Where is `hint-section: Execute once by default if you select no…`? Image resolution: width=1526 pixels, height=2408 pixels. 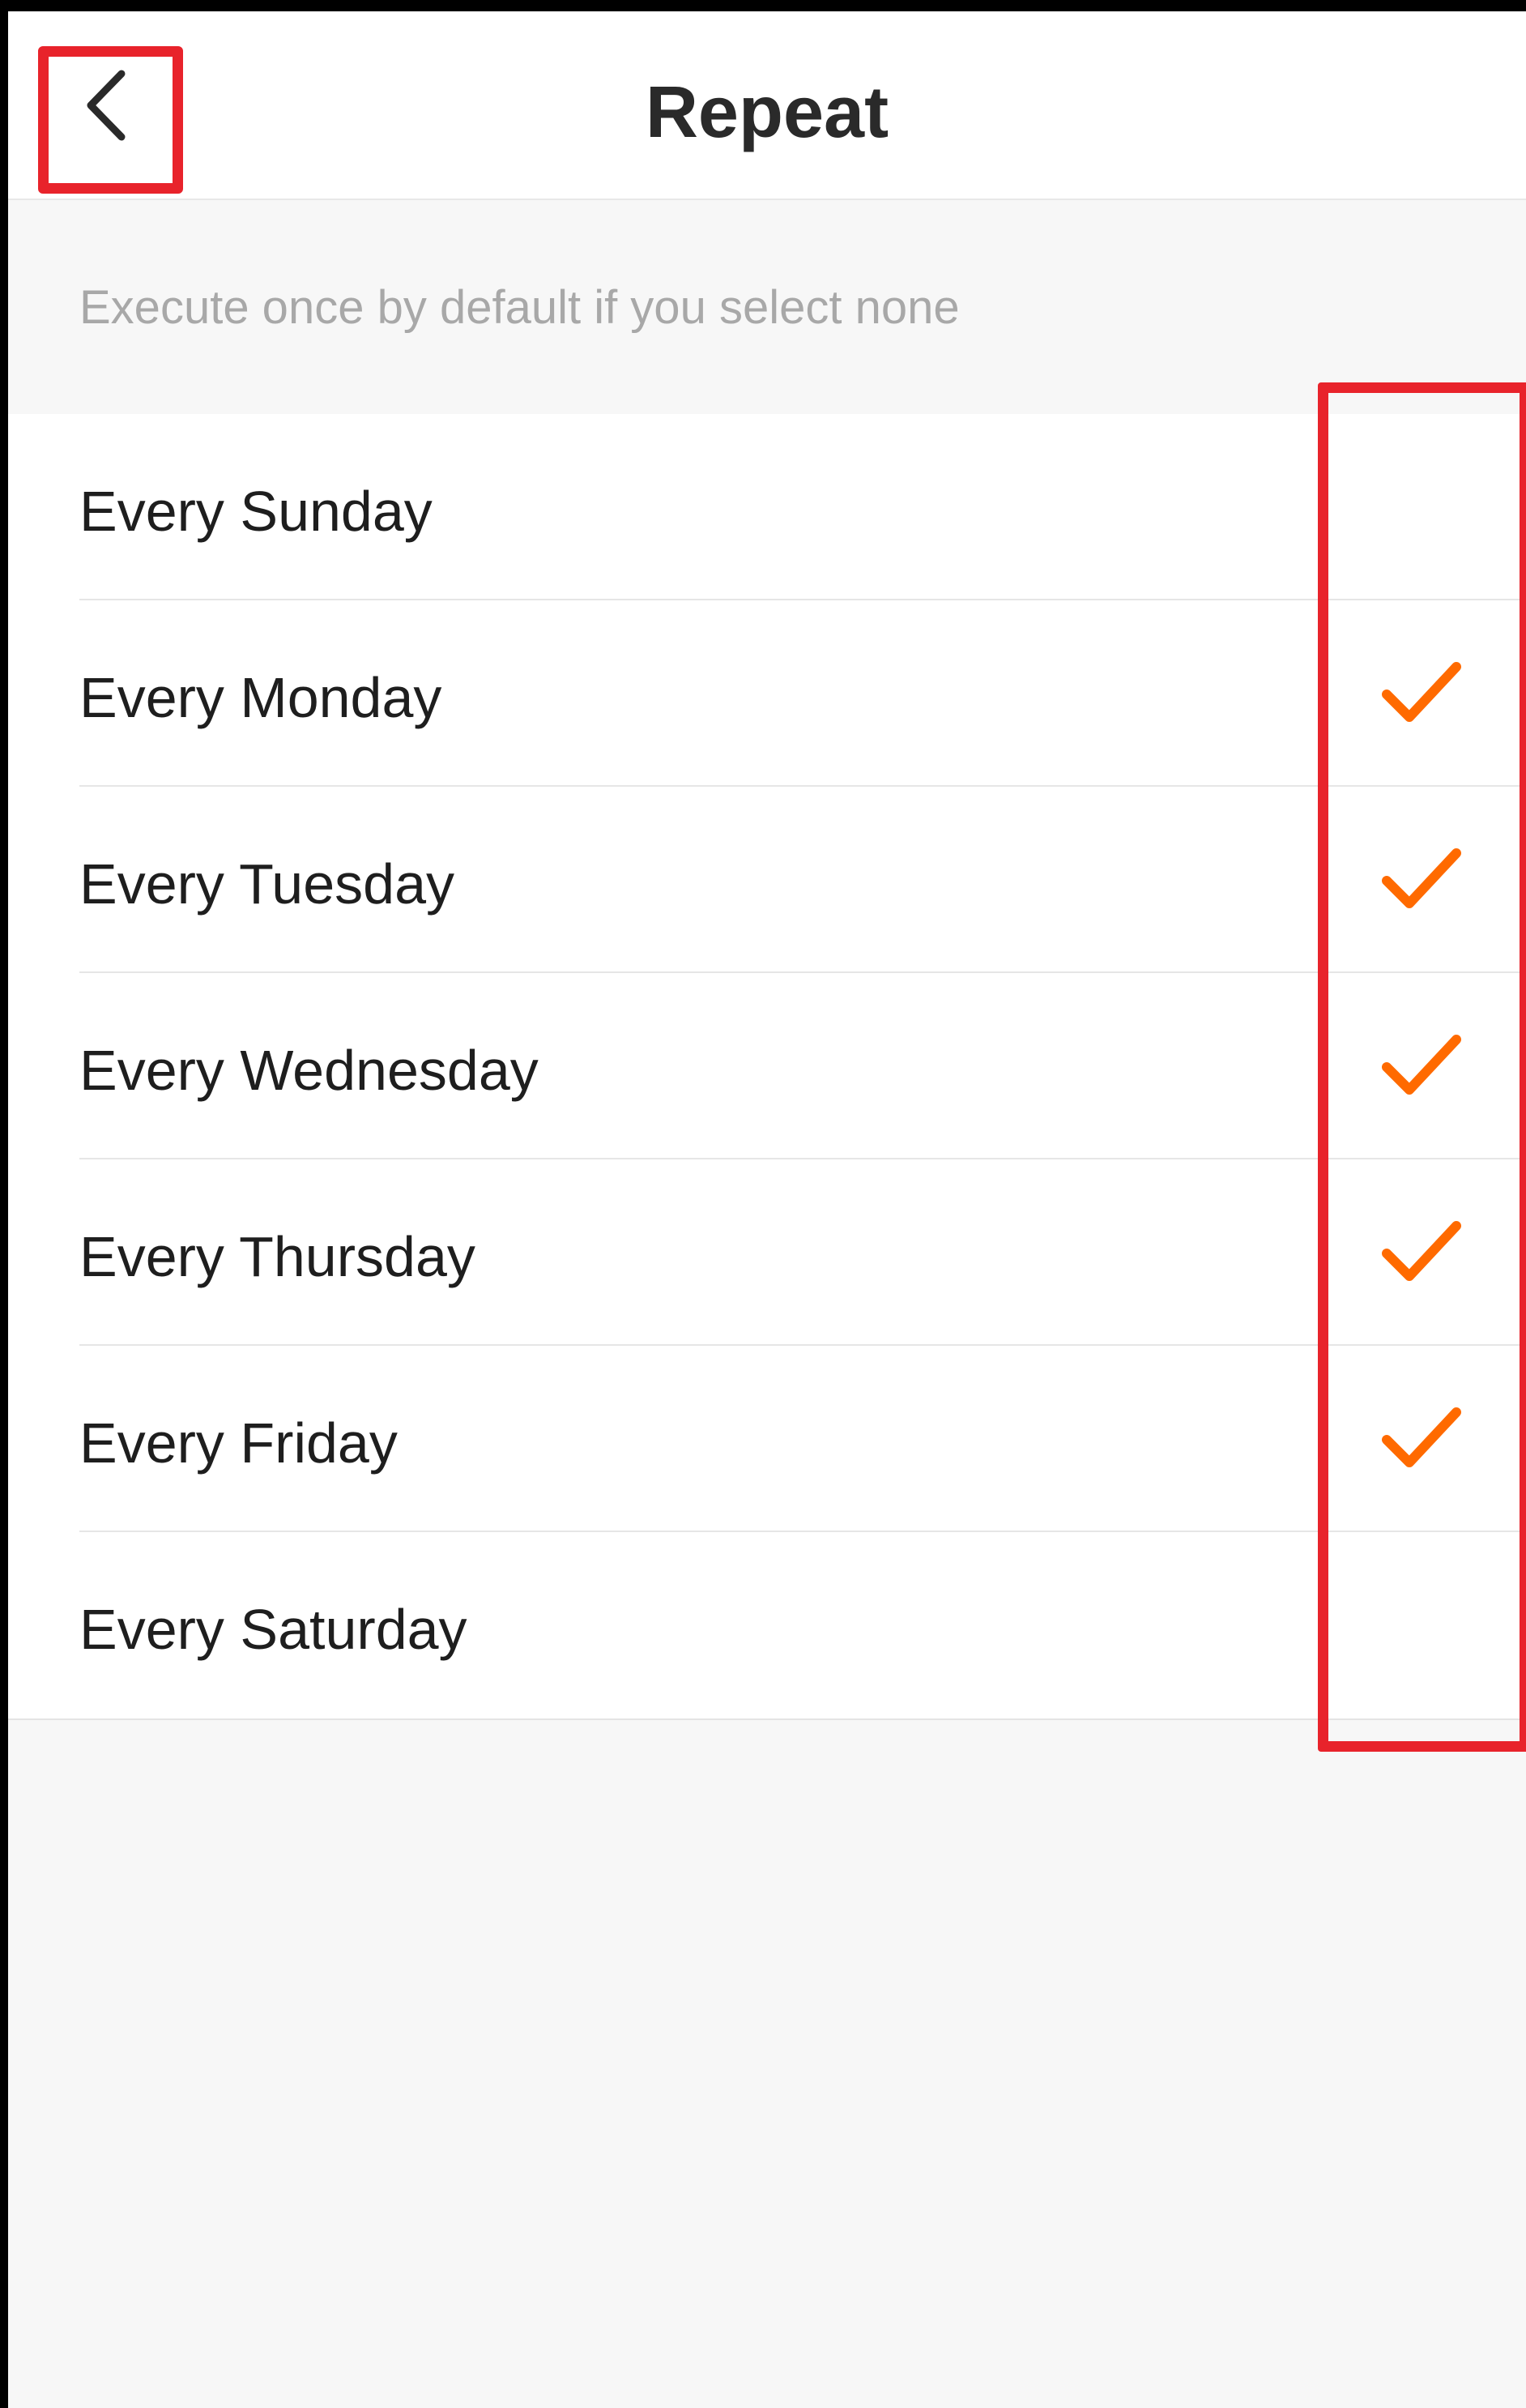 hint-section: Execute once by default if you select no… is located at coordinates (767, 307).